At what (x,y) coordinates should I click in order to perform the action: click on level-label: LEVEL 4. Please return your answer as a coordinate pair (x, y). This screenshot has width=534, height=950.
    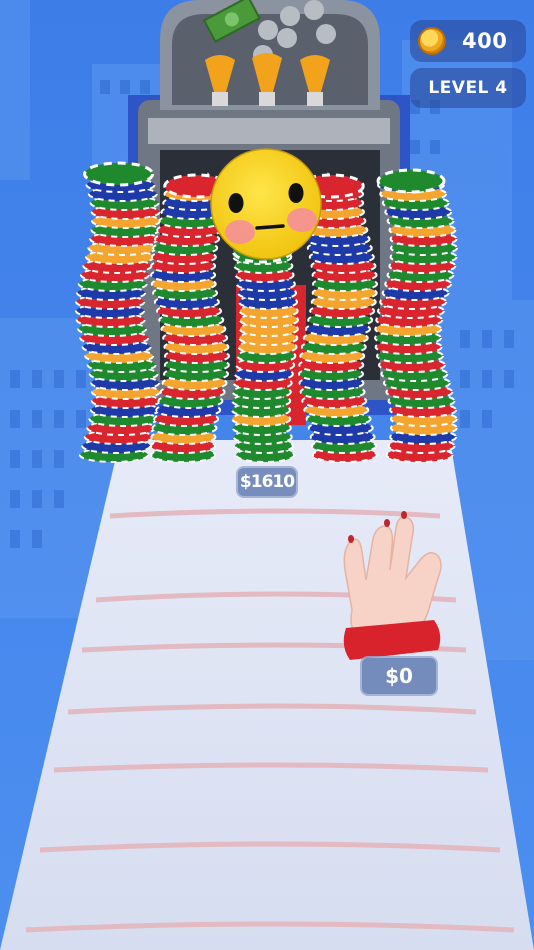
    Looking at the image, I should click on (468, 88).